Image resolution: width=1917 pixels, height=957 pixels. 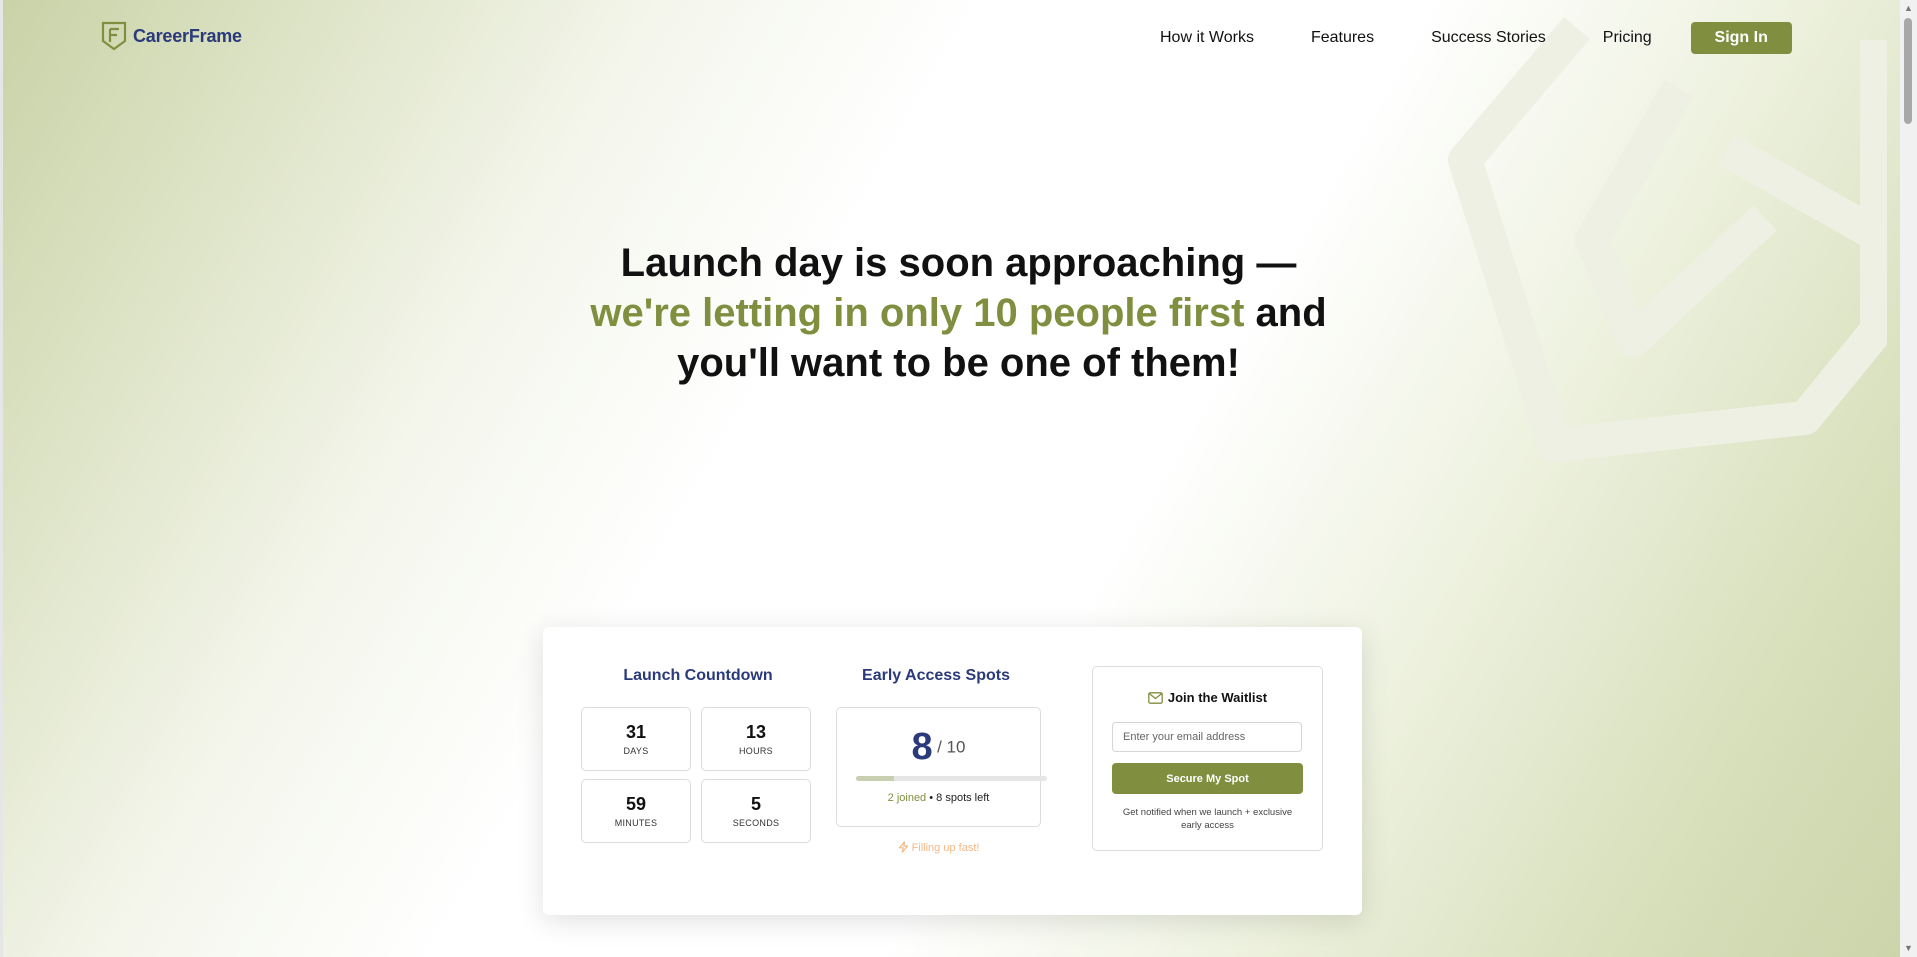 I want to click on filling-notice: Filling up fast!, so click(x=938, y=847).